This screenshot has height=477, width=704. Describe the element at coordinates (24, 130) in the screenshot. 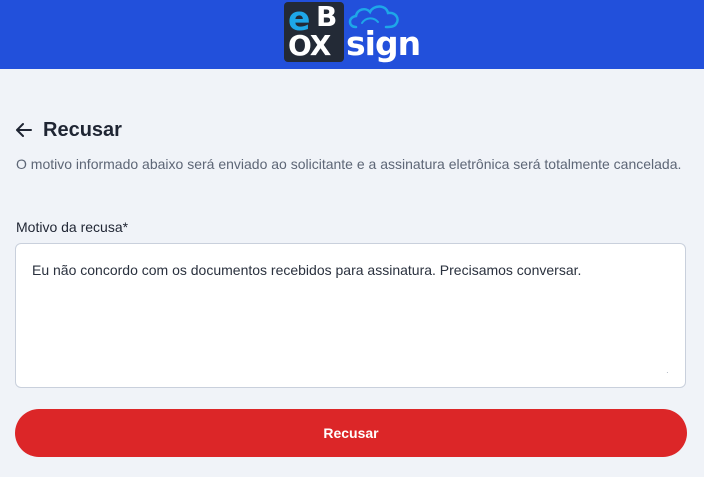

I see `arrow-left-icon` at that location.